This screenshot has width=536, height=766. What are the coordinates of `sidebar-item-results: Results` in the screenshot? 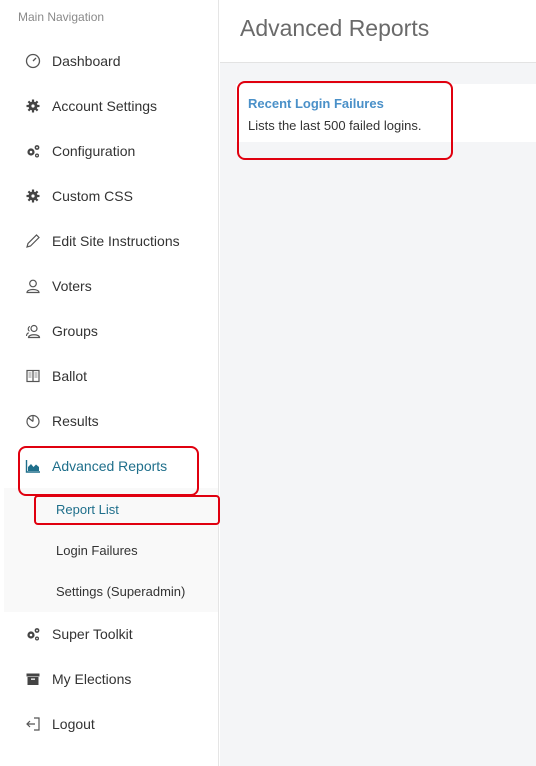 It's located at (109, 421).